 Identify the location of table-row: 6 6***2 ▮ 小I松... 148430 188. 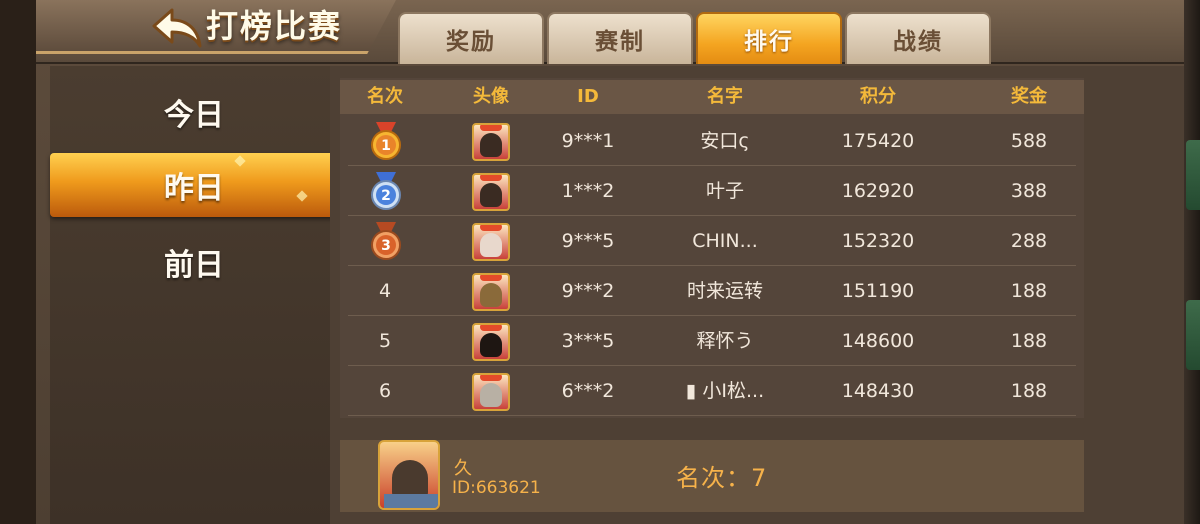
(712, 391).